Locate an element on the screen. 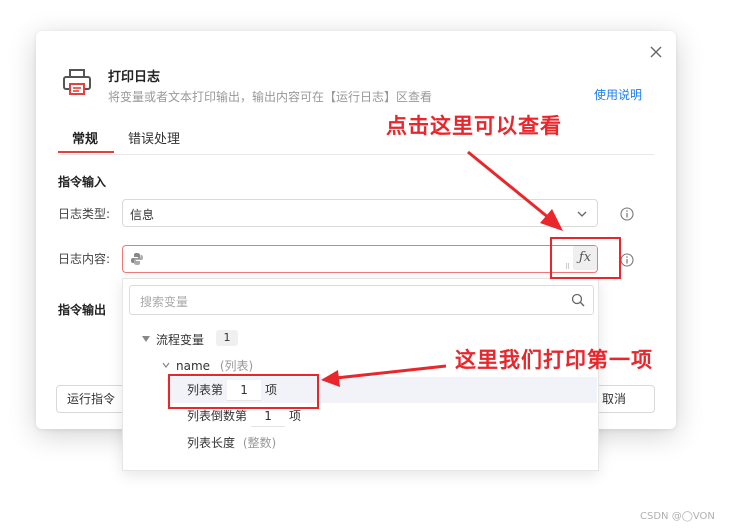 This screenshot has width=735, height=529. search-placeholder: 搜索变量 is located at coordinates (164, 302).